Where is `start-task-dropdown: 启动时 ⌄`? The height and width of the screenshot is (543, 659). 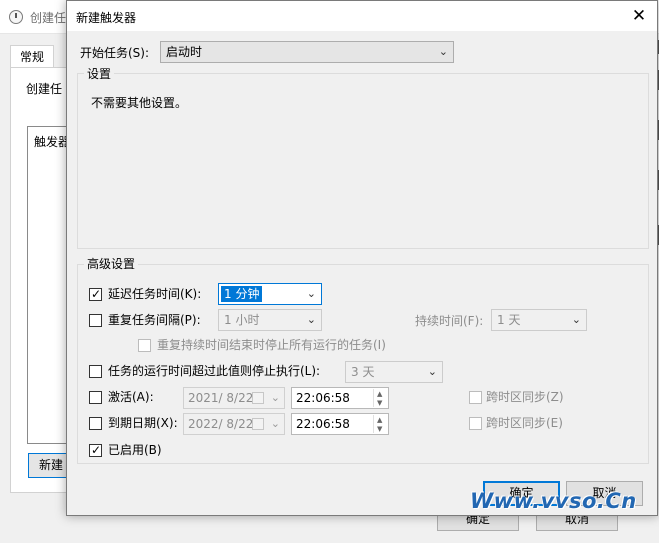 start-task-dropdown: 启动时 ⌄ is located at coordinates (307, 52).